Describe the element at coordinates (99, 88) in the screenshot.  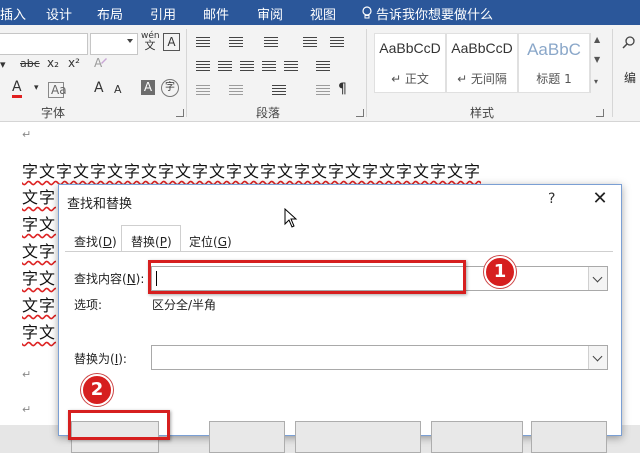
I see `grow-font-button: A` at that location.